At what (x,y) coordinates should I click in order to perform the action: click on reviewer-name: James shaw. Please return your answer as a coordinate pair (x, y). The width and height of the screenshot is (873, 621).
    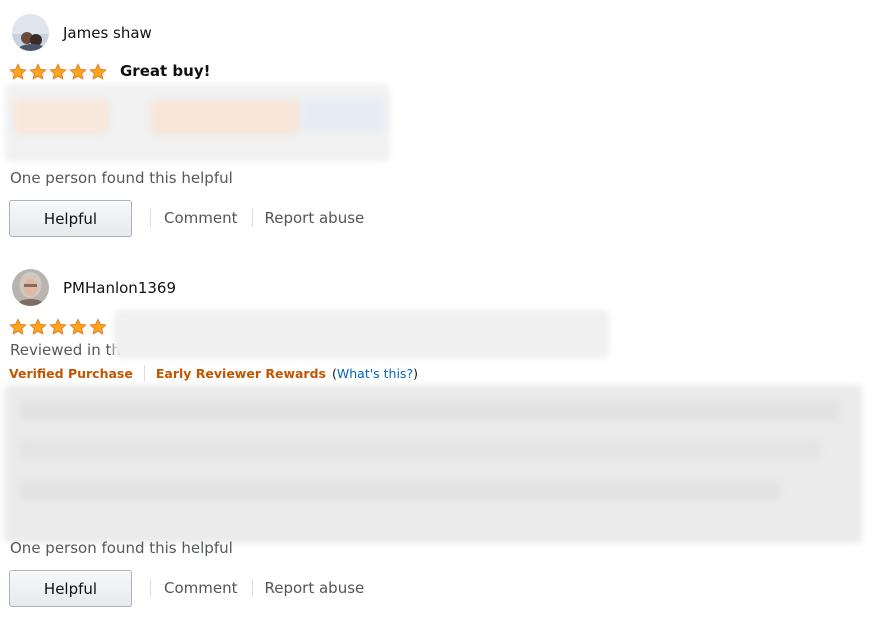
    Looking at the image, I should click on (107, 33).